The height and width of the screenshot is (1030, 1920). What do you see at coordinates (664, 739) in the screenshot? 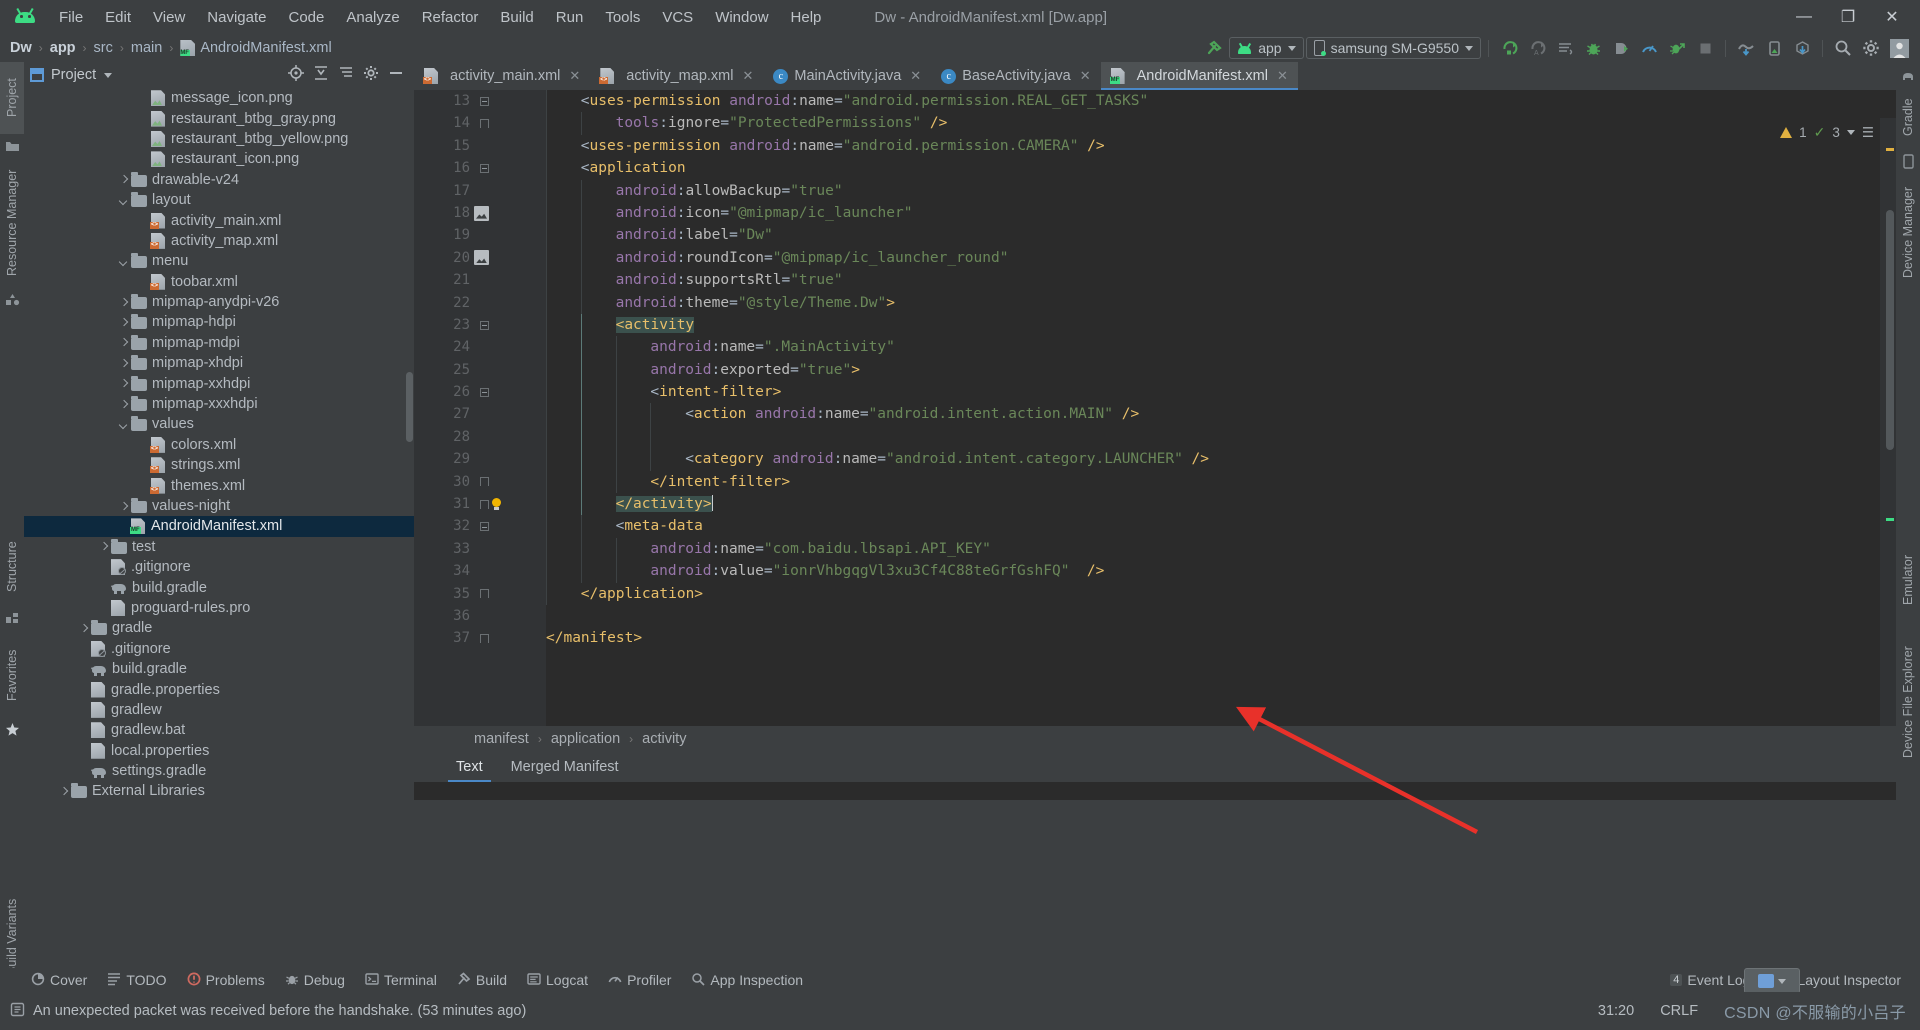
I see `editor-breadcrumb-activity: activity` at bounding box center [664, 739].